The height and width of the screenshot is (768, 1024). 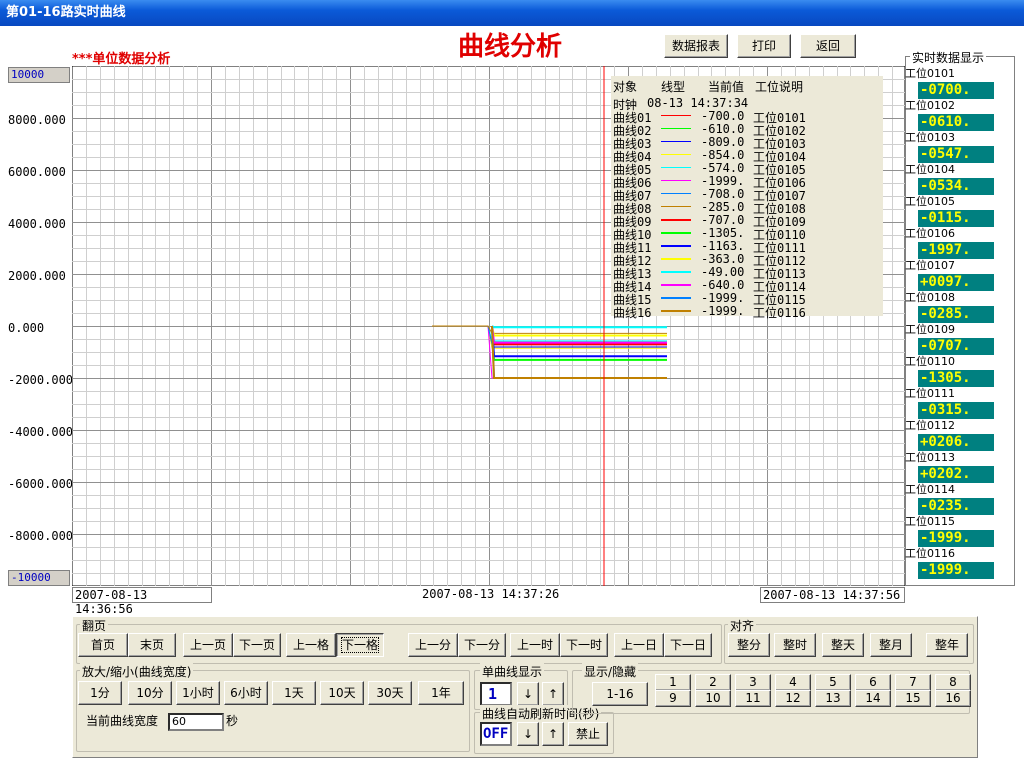 What do you see at coordinates (94, 625) in the screenshot?
I see `paging-label: 翻页` at bounding box center [94, 625].